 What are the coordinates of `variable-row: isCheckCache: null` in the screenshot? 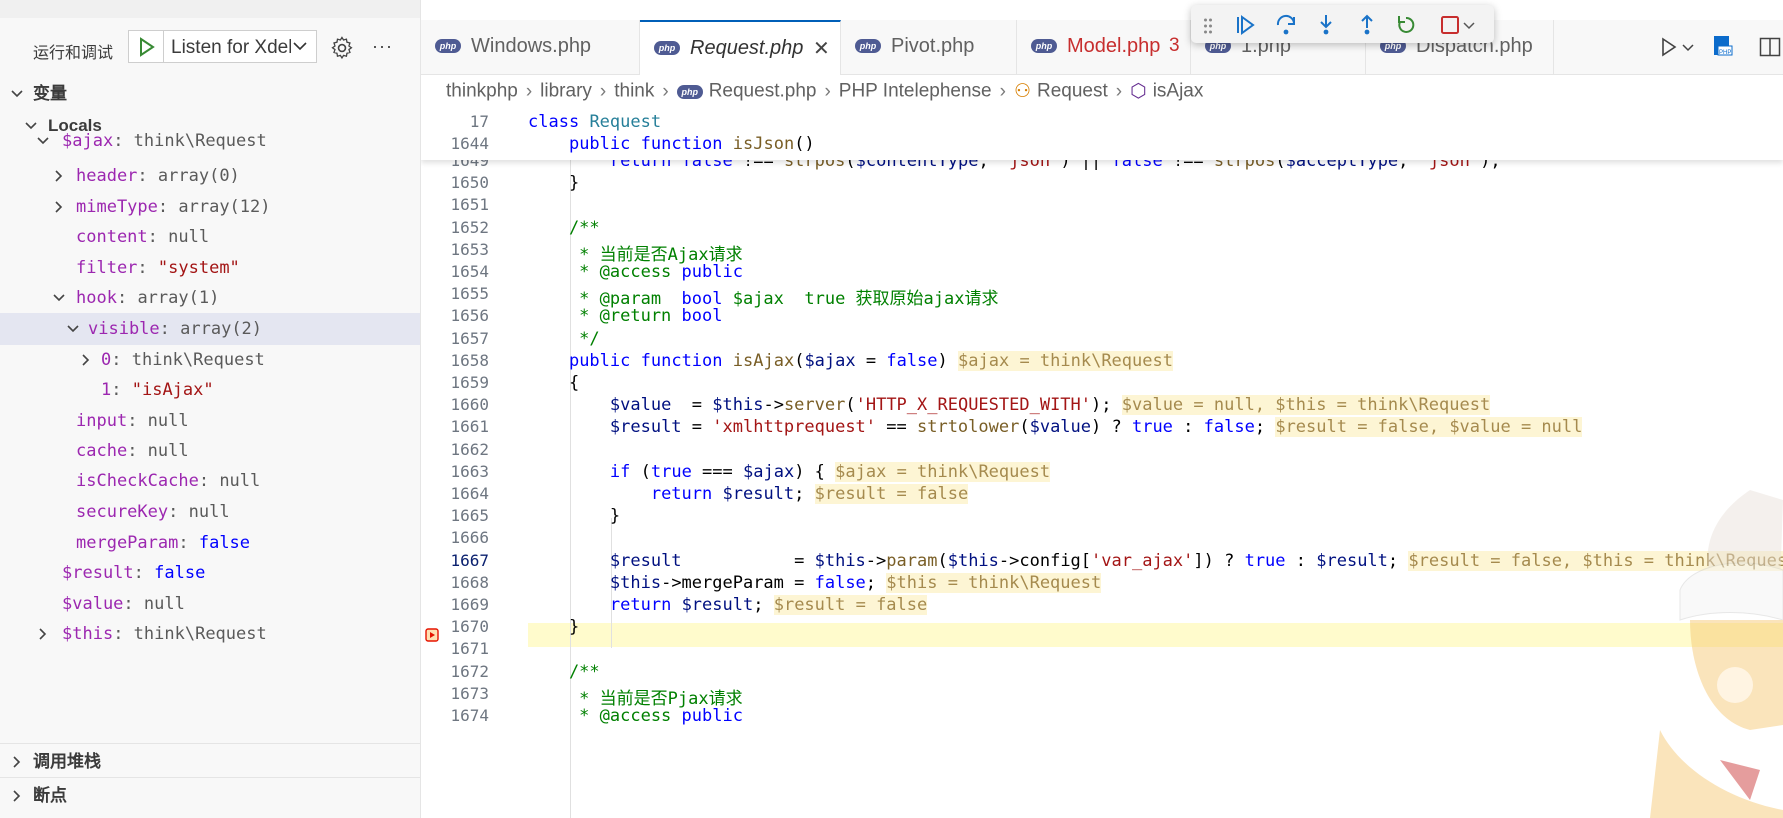 It's located at (210, 481).